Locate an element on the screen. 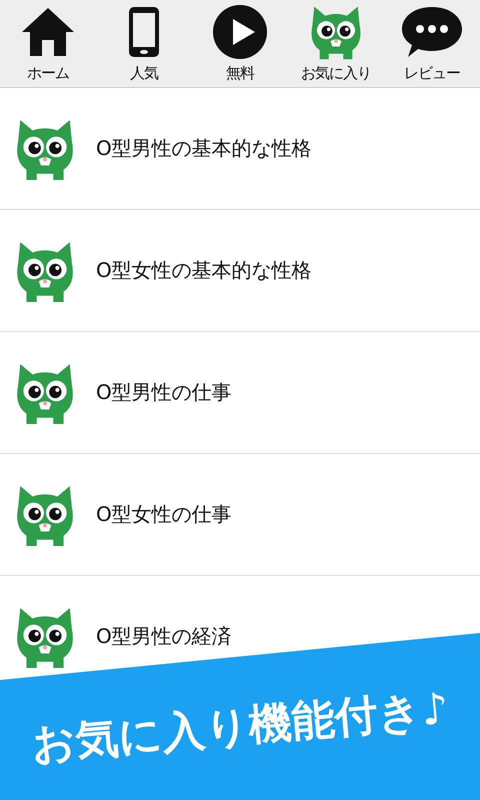 The width and height of the screenshot is (480, 800). tab: 無料 is located at coordinates (240, 43).